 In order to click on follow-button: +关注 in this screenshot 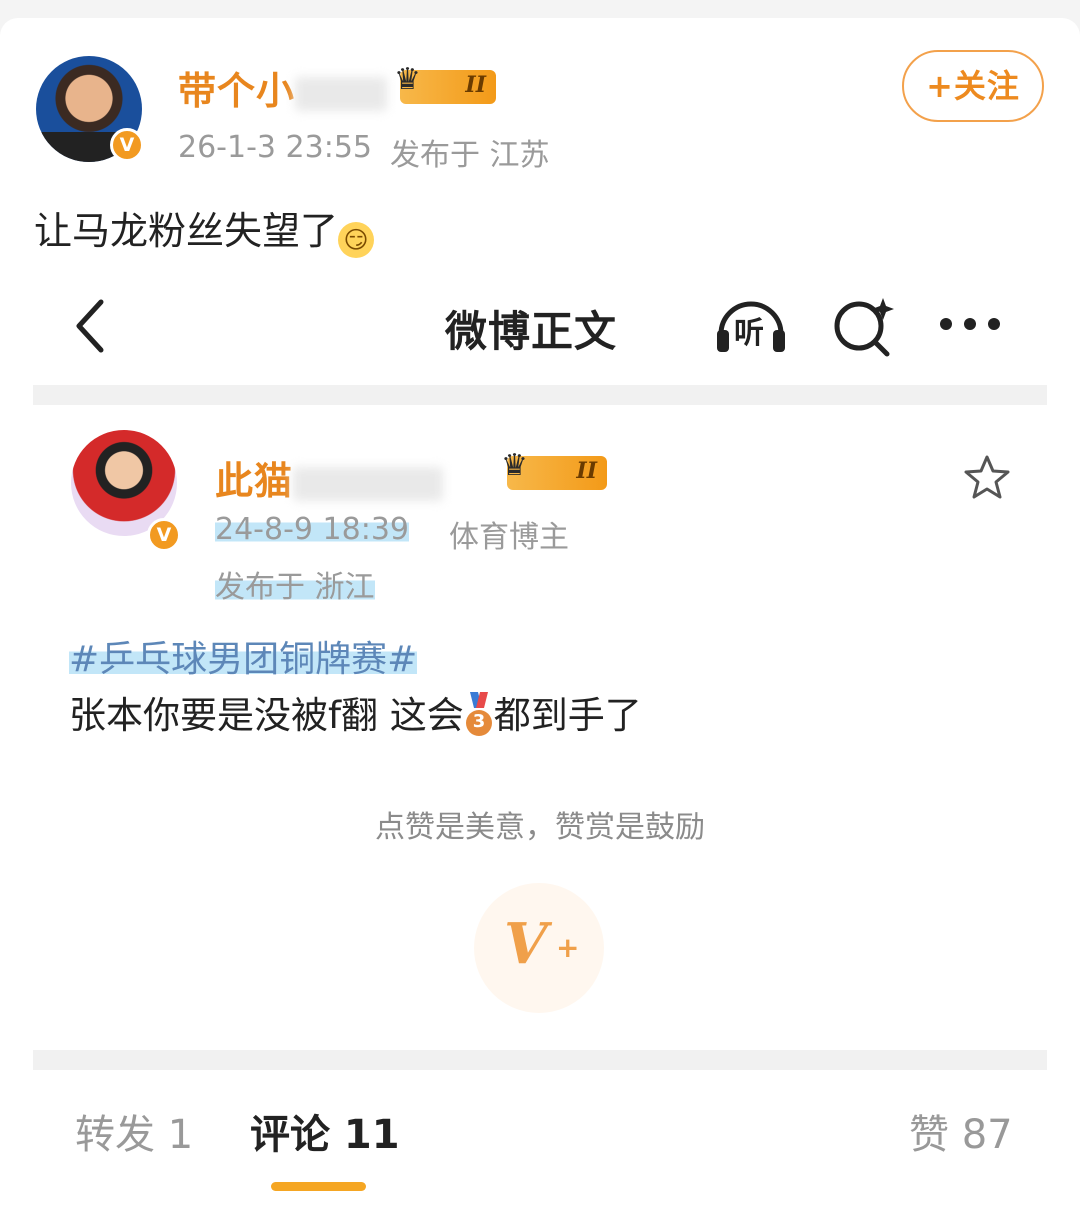, I will do `click(973, 86)`.